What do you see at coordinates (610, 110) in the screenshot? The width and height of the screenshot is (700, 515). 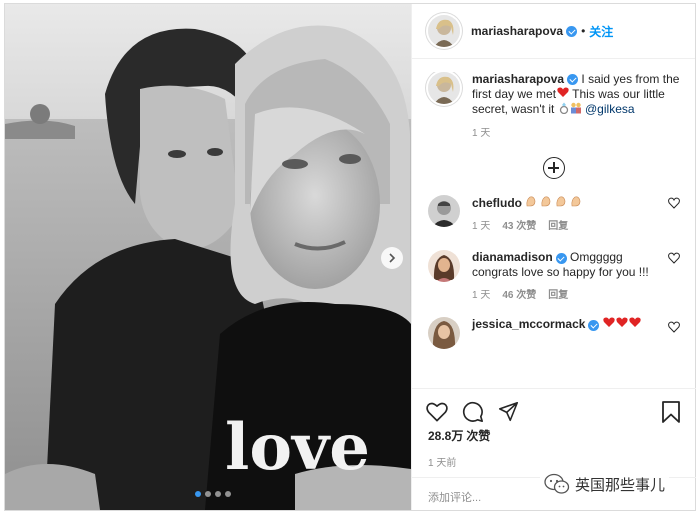 I see `mention-link: @gilkesa` at bounding box center [610, 110].